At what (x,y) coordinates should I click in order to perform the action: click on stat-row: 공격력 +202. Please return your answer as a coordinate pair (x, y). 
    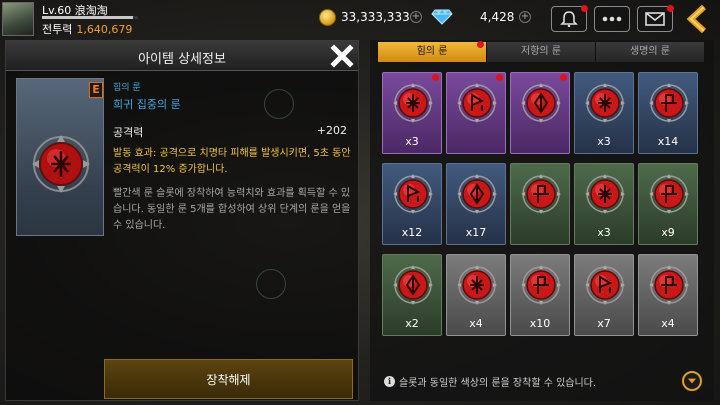
    Looking at the image, I should click on (233, 131).